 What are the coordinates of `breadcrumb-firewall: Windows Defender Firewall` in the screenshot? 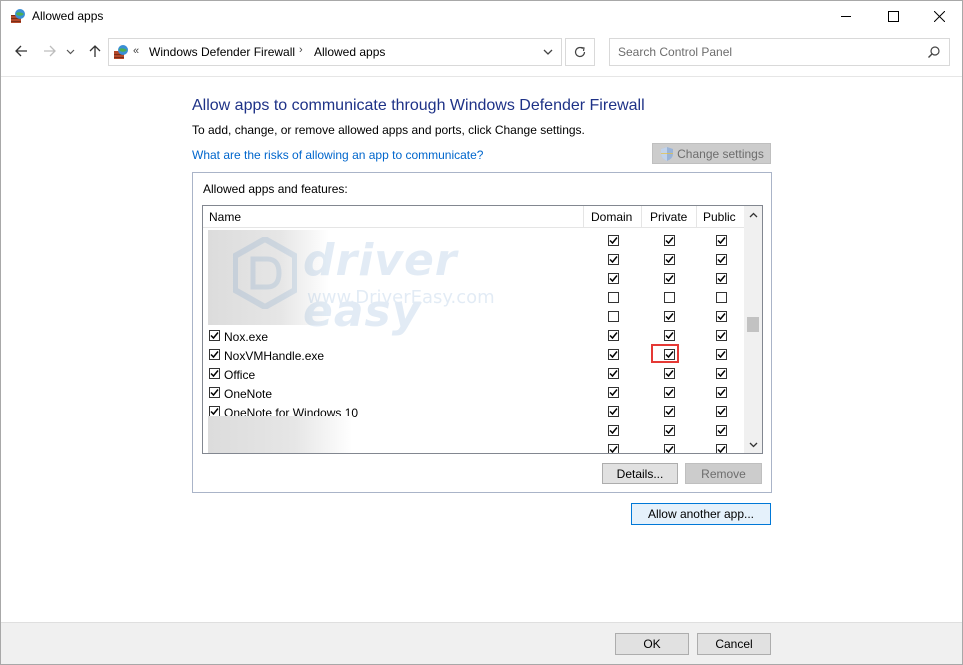 It's located at (222, 52).